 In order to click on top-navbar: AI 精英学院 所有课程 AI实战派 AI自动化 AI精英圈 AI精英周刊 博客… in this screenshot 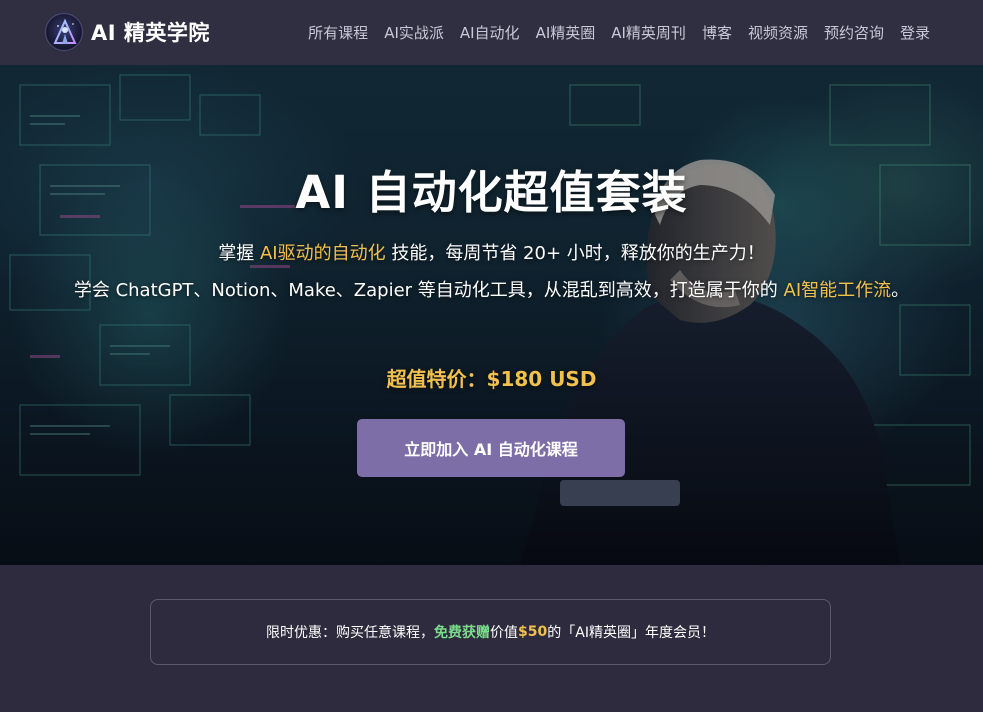, I will do `click(491, 32)`.